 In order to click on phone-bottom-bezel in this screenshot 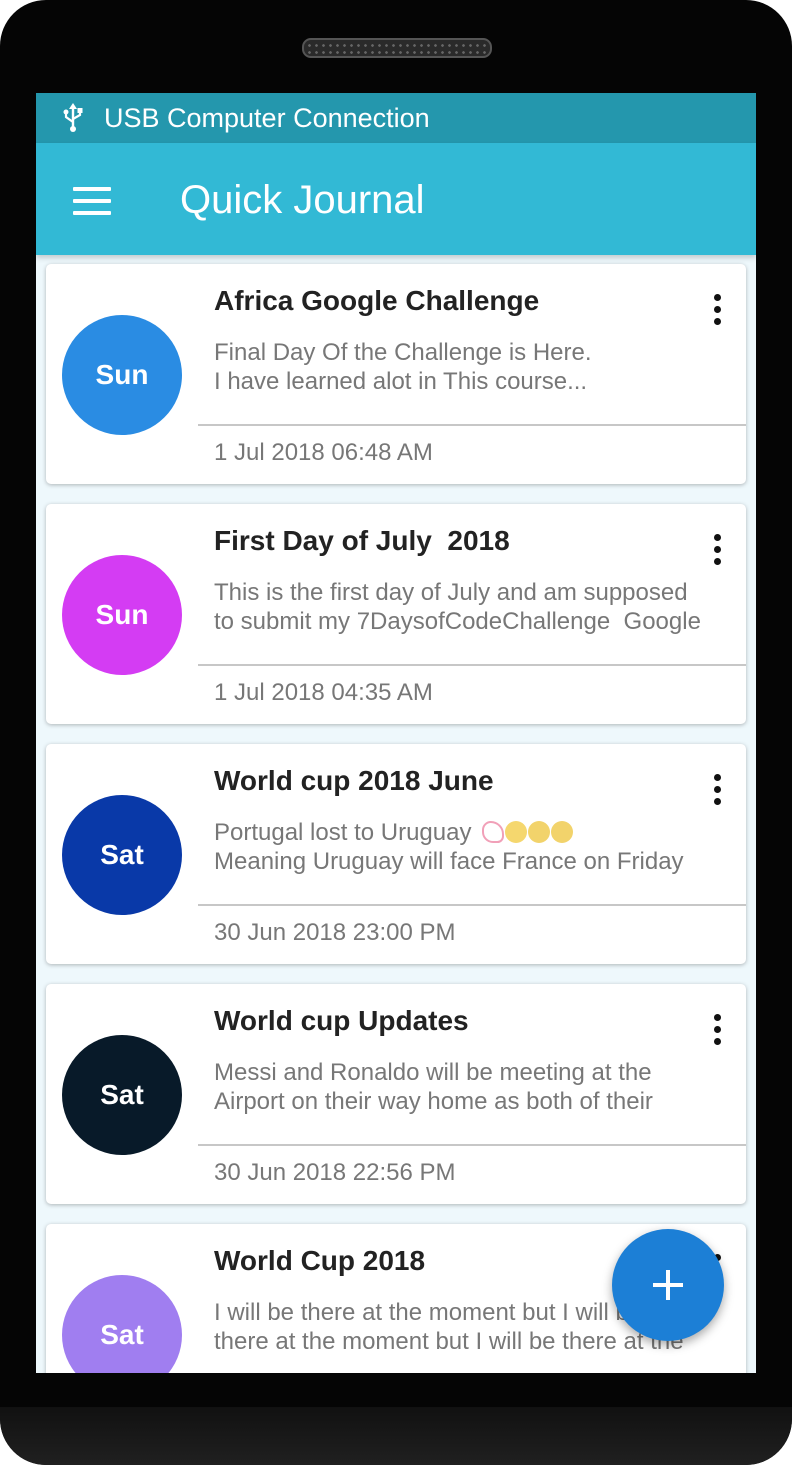, I will do `click(396, 1436)`.